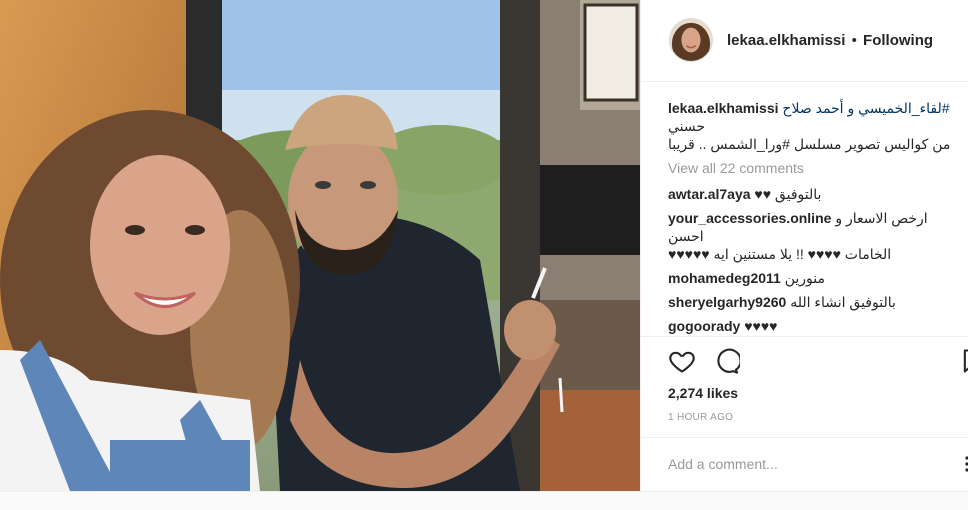  I want to click on follow-status-button: Following, so click(898, 40).